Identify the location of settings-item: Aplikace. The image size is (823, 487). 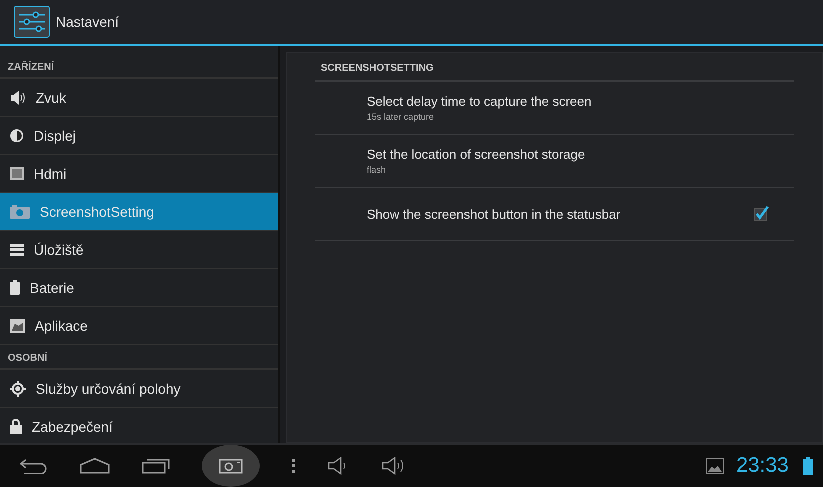
(139, 326).